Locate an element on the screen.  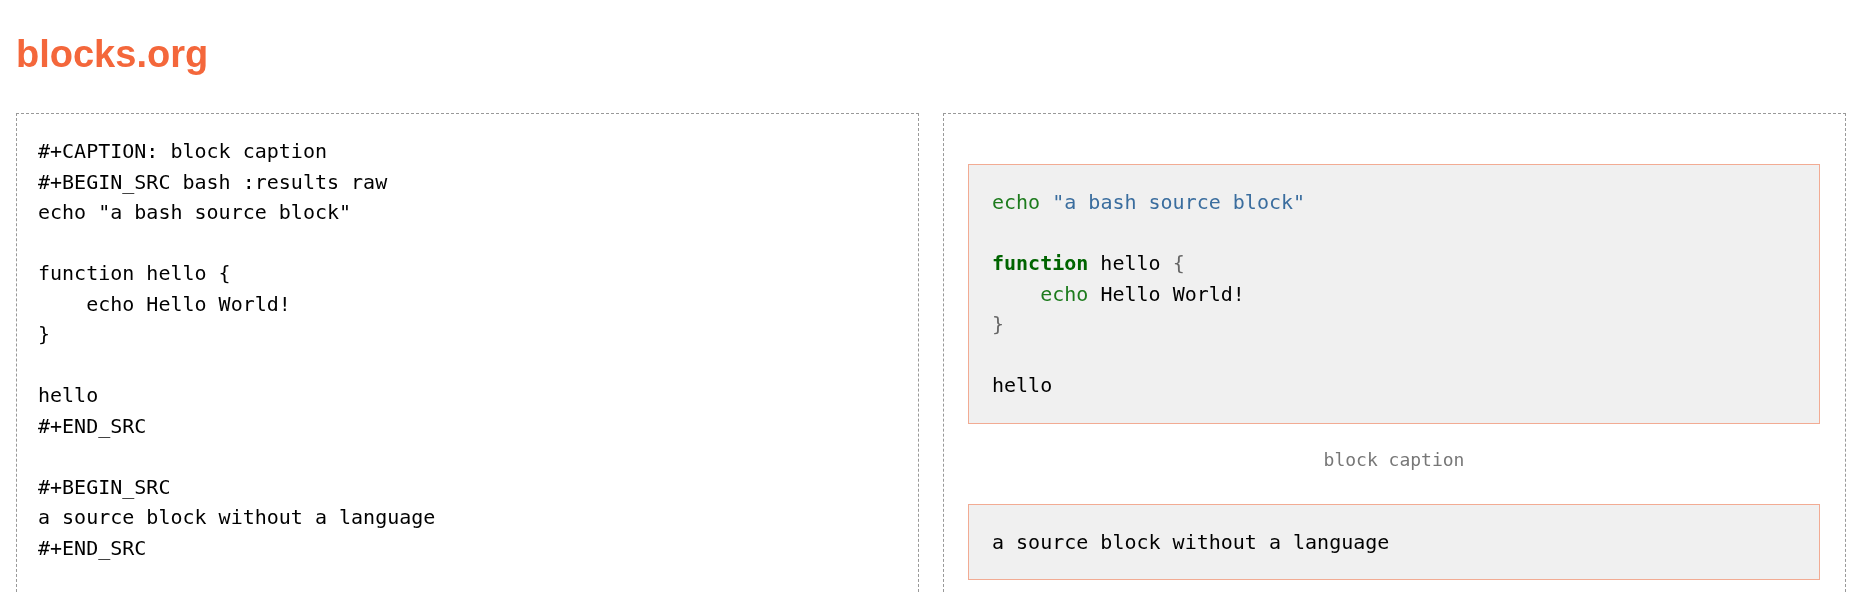
block-caption: block caption is located at coordinates (1394, 459).